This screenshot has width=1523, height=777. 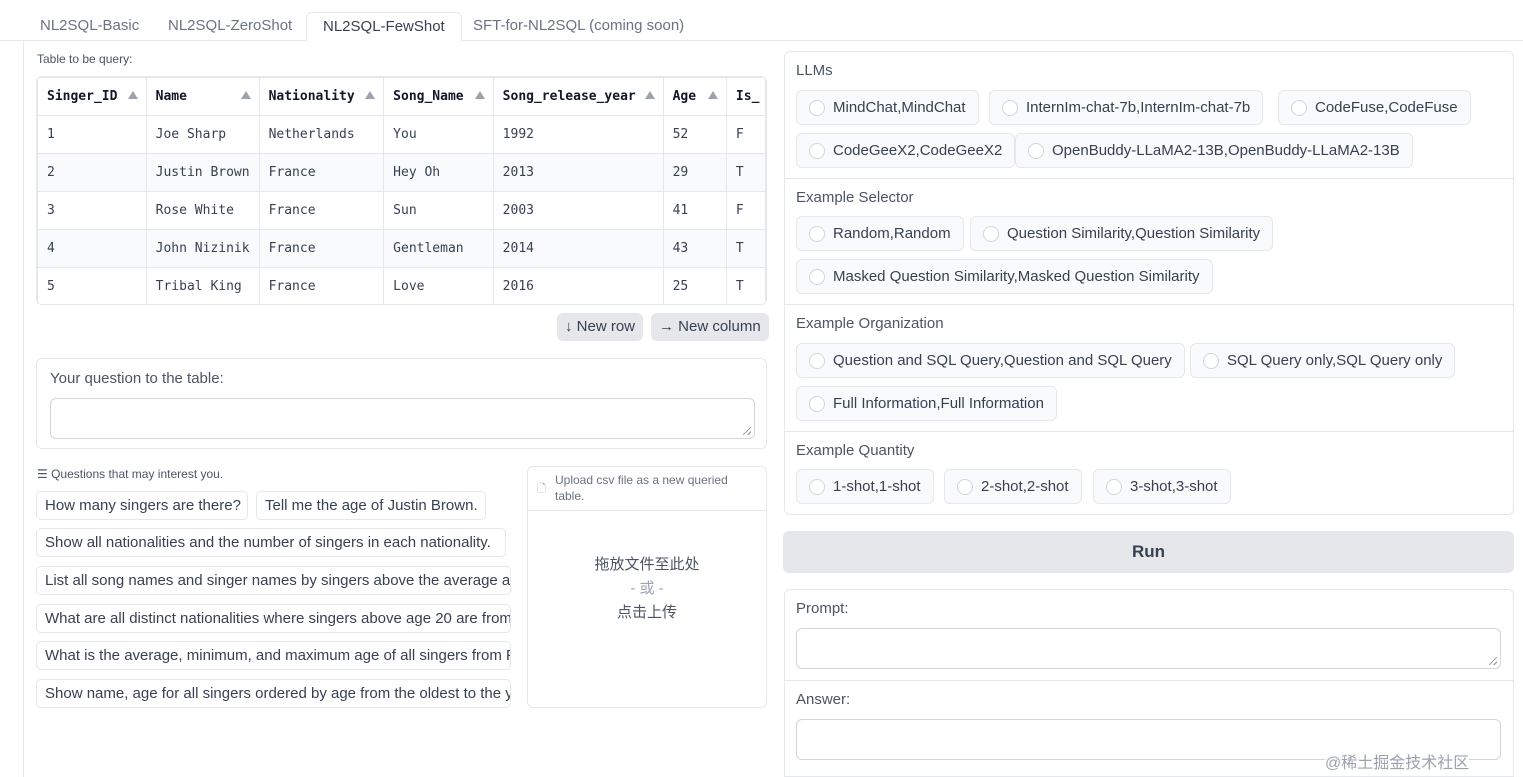 I want to click on file-icon: 🗋, so click(x=541, y=489).